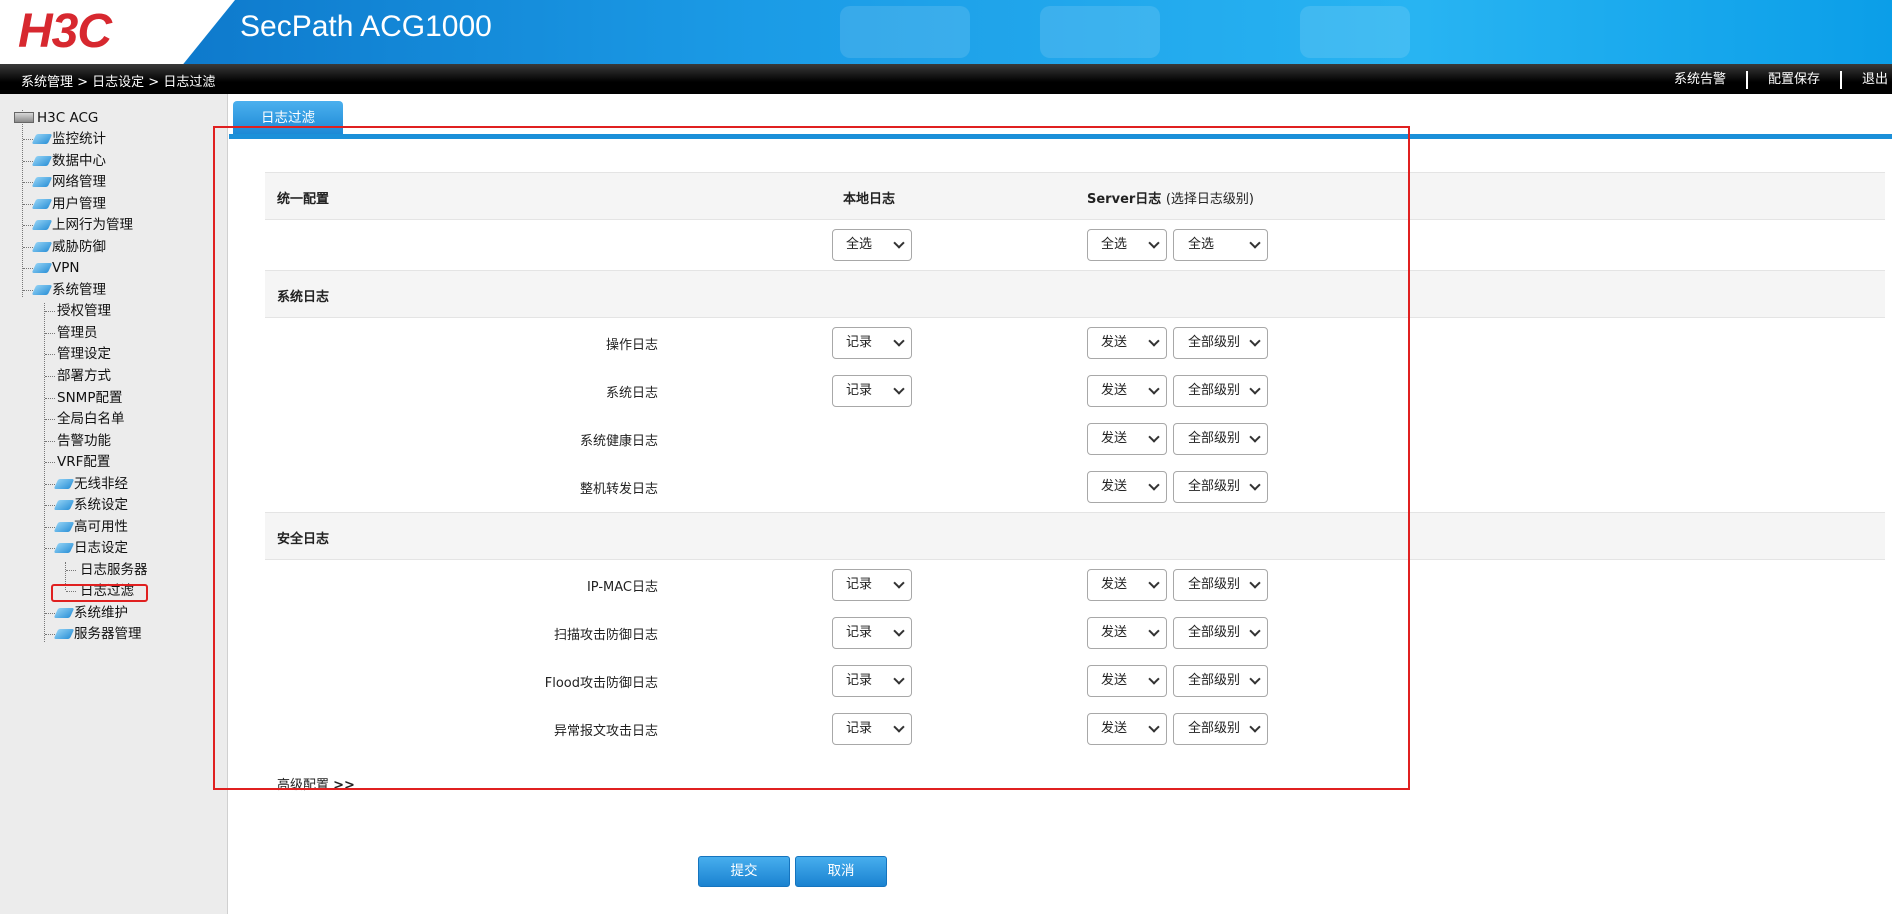  I want to click on sidebar-item-log-settings: 日志设定, so click(90, 548).